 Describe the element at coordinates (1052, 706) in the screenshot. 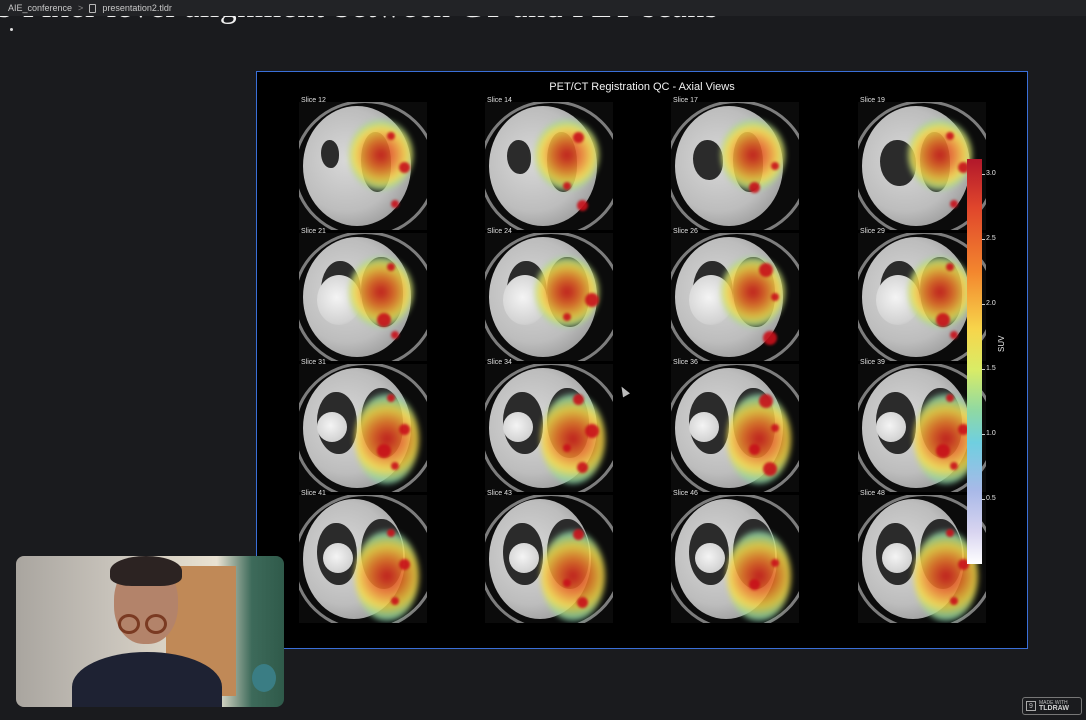

I see `made-with-tldraw-badge: 9 MADE WITH TLDRAW` at that location.